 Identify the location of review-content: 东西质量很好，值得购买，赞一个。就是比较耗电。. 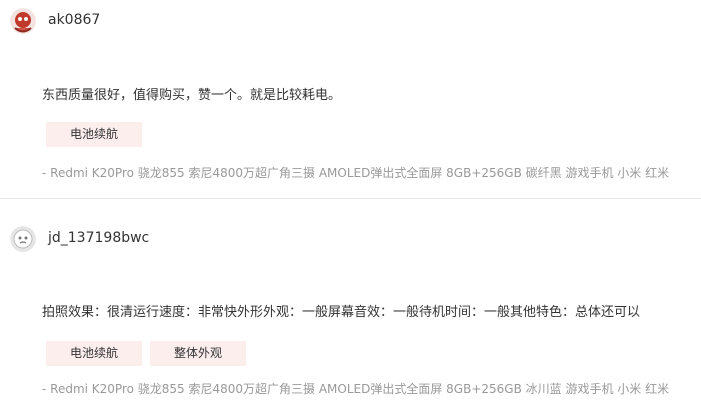
(192, 95).